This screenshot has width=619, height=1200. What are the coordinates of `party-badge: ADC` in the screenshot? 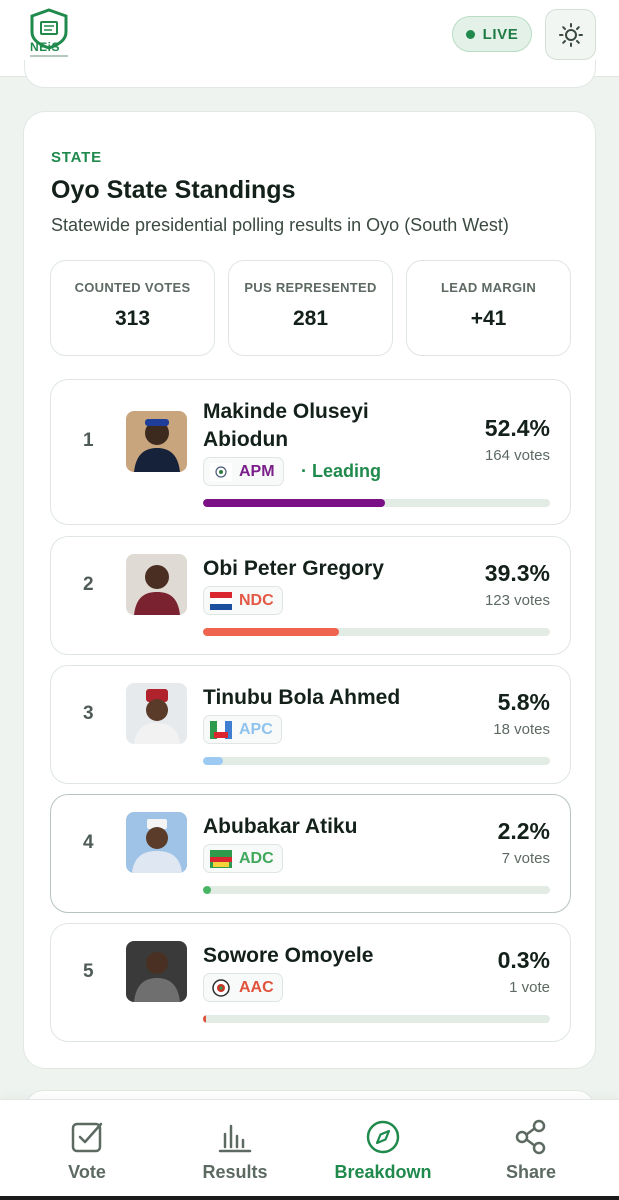 It's located at (243, 858).